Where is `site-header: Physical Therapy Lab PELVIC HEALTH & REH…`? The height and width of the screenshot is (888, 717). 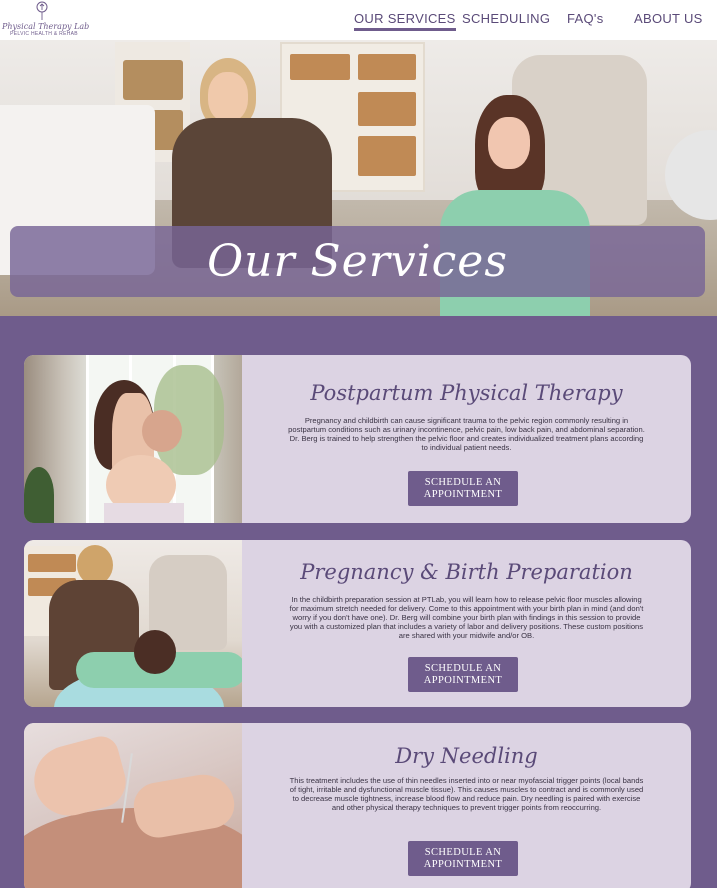
site-header: Physical Therapy Lab PELVIC HEALTH & REH… is located at coordinates (358, 20).